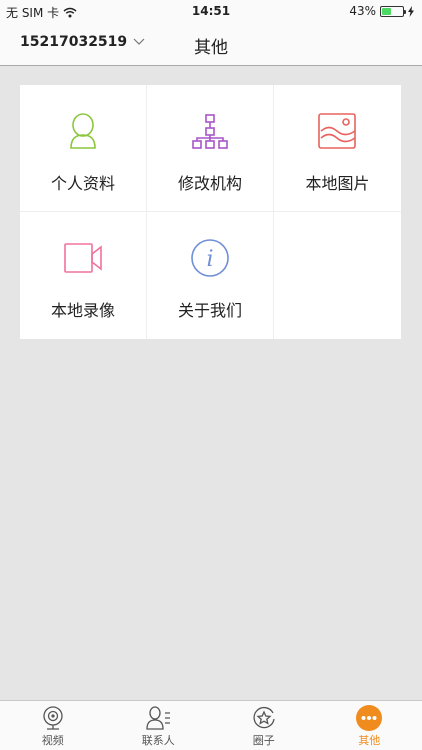 This screenshot has height=750, width=422. I want to click on more-dots-icon, so click(369, 718).